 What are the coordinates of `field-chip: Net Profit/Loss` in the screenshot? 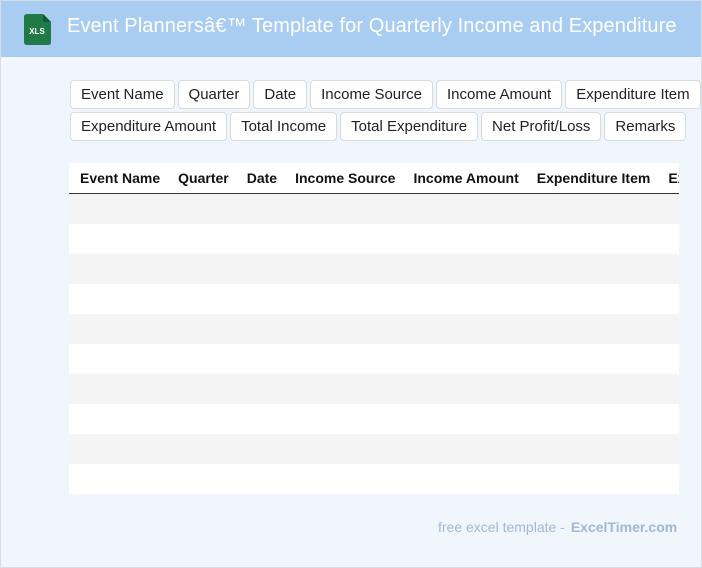 It's located at (541, 126).